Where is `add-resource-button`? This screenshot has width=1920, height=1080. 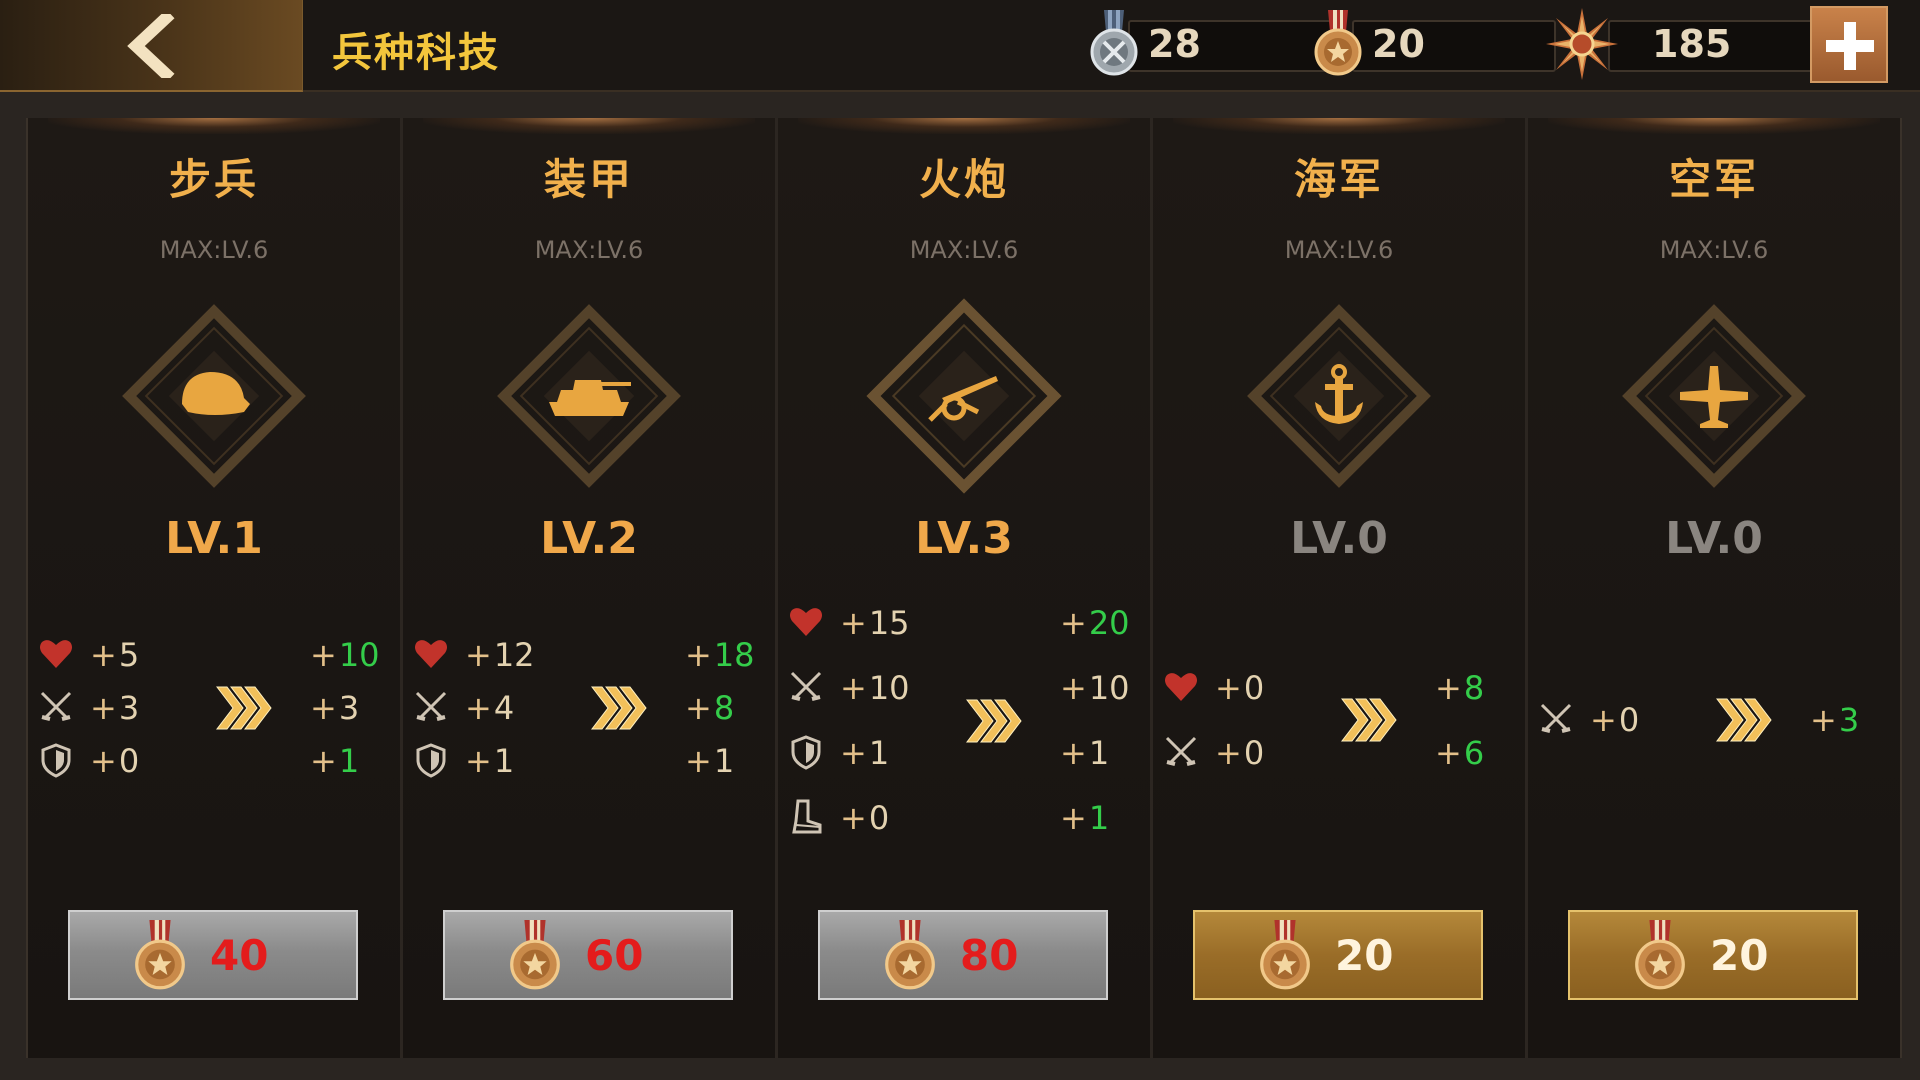 add-resource-button is located at coordinates (1849, 44).